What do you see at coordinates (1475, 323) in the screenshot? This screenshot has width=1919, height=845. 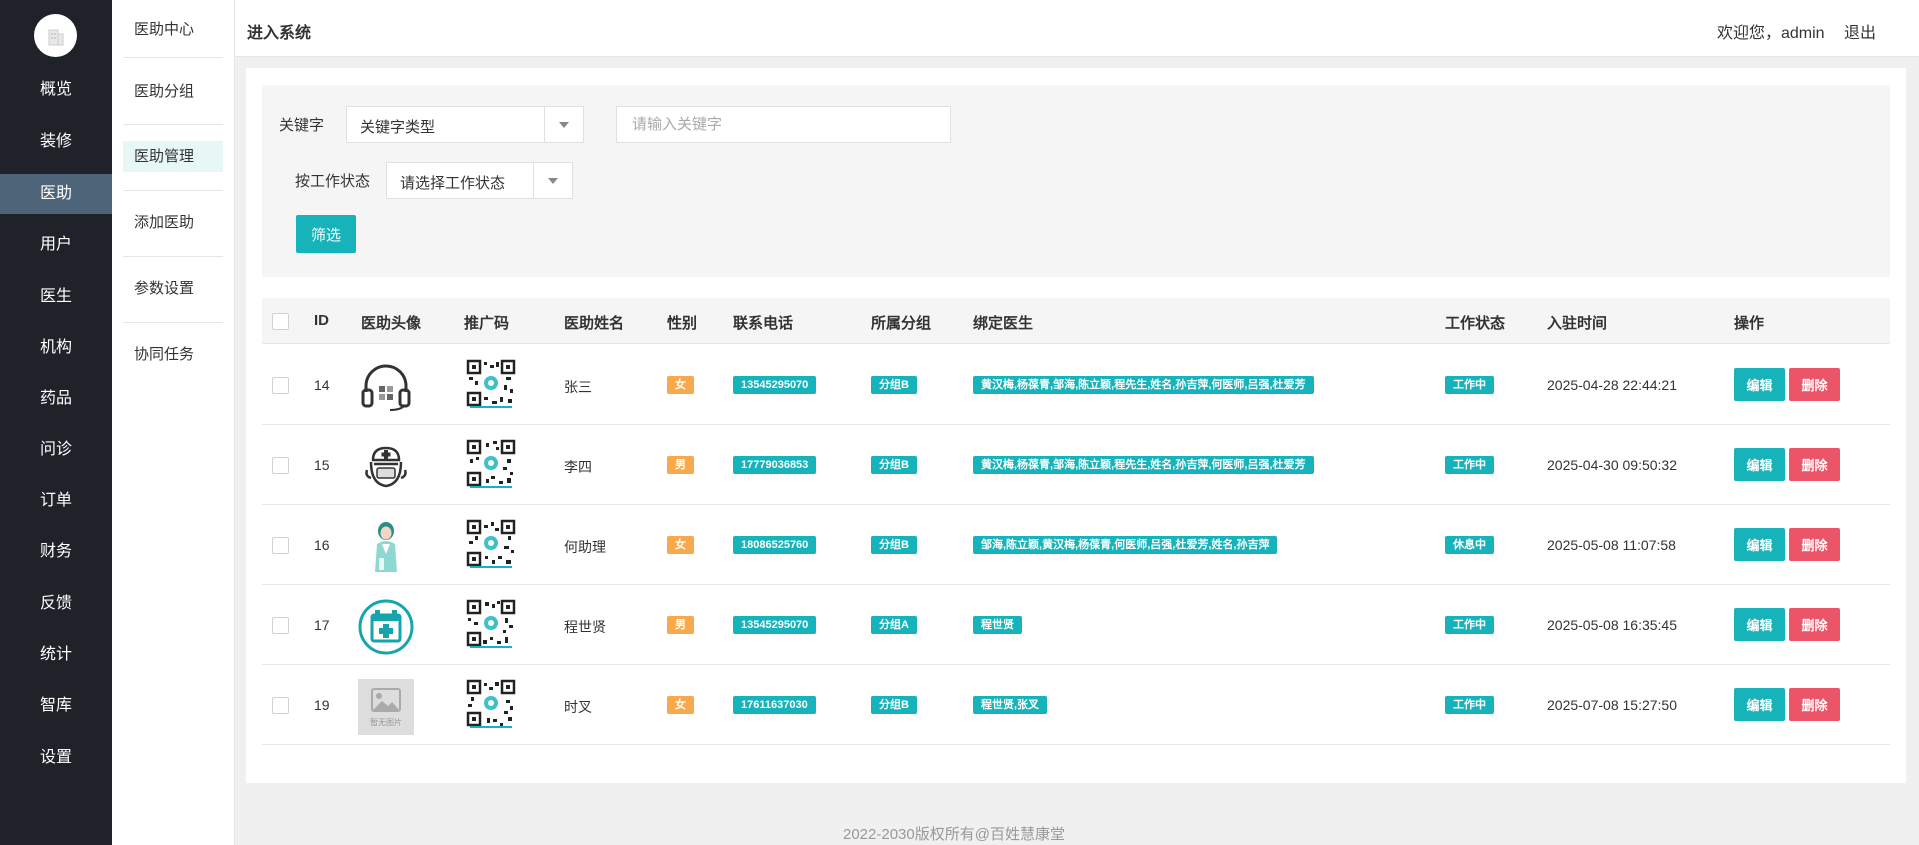 I see `col-status: 工作状态` at bounding box center [1475, 323].